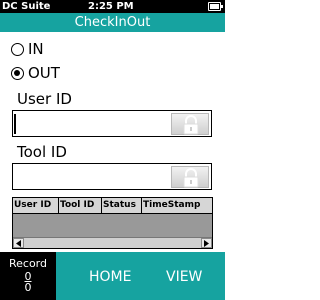  I want to click on user-id-label: User ID, so click(44, 99).